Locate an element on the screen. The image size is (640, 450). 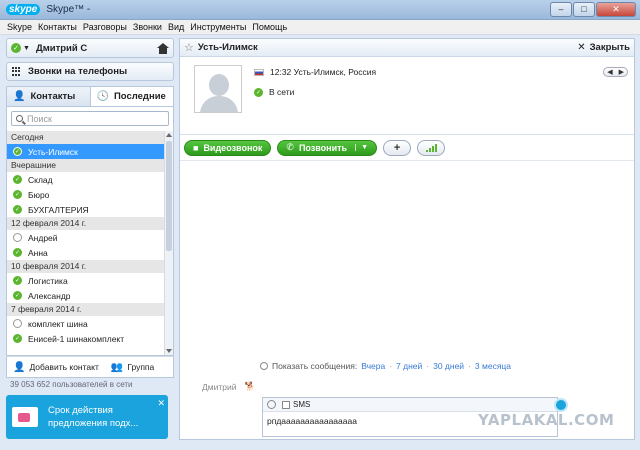
online-count: 39 053 652 пользователей в сети is located at coordinates (71, 384).